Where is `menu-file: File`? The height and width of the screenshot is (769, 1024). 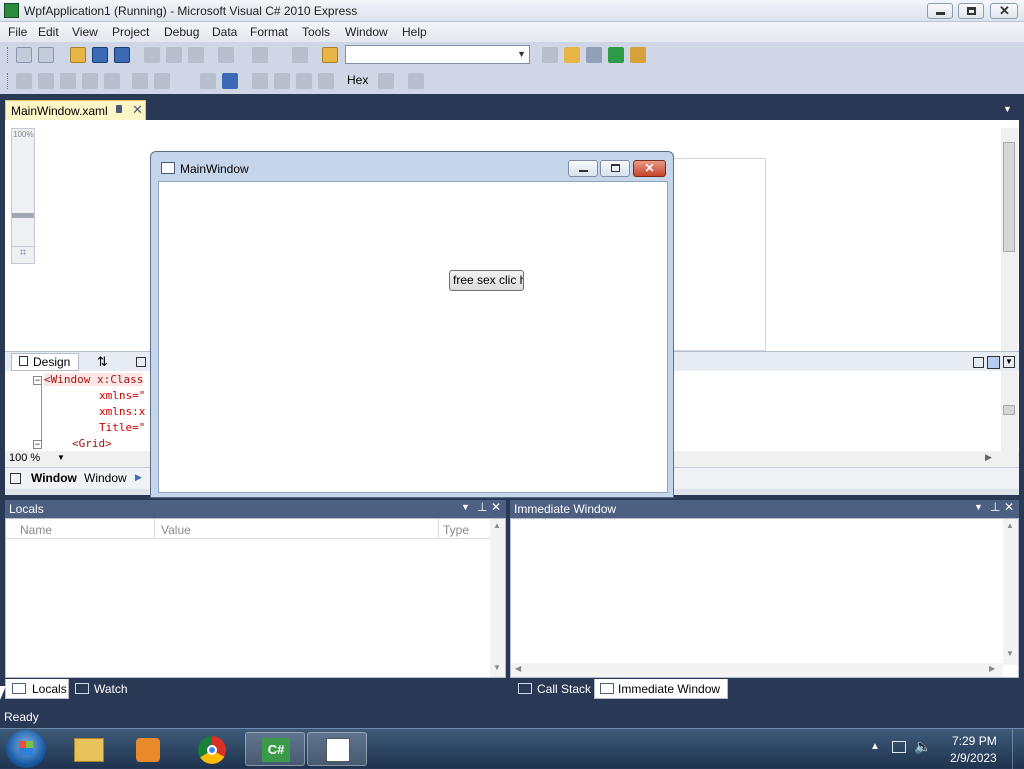
menu-file: File is located at coordinates (17, 32).